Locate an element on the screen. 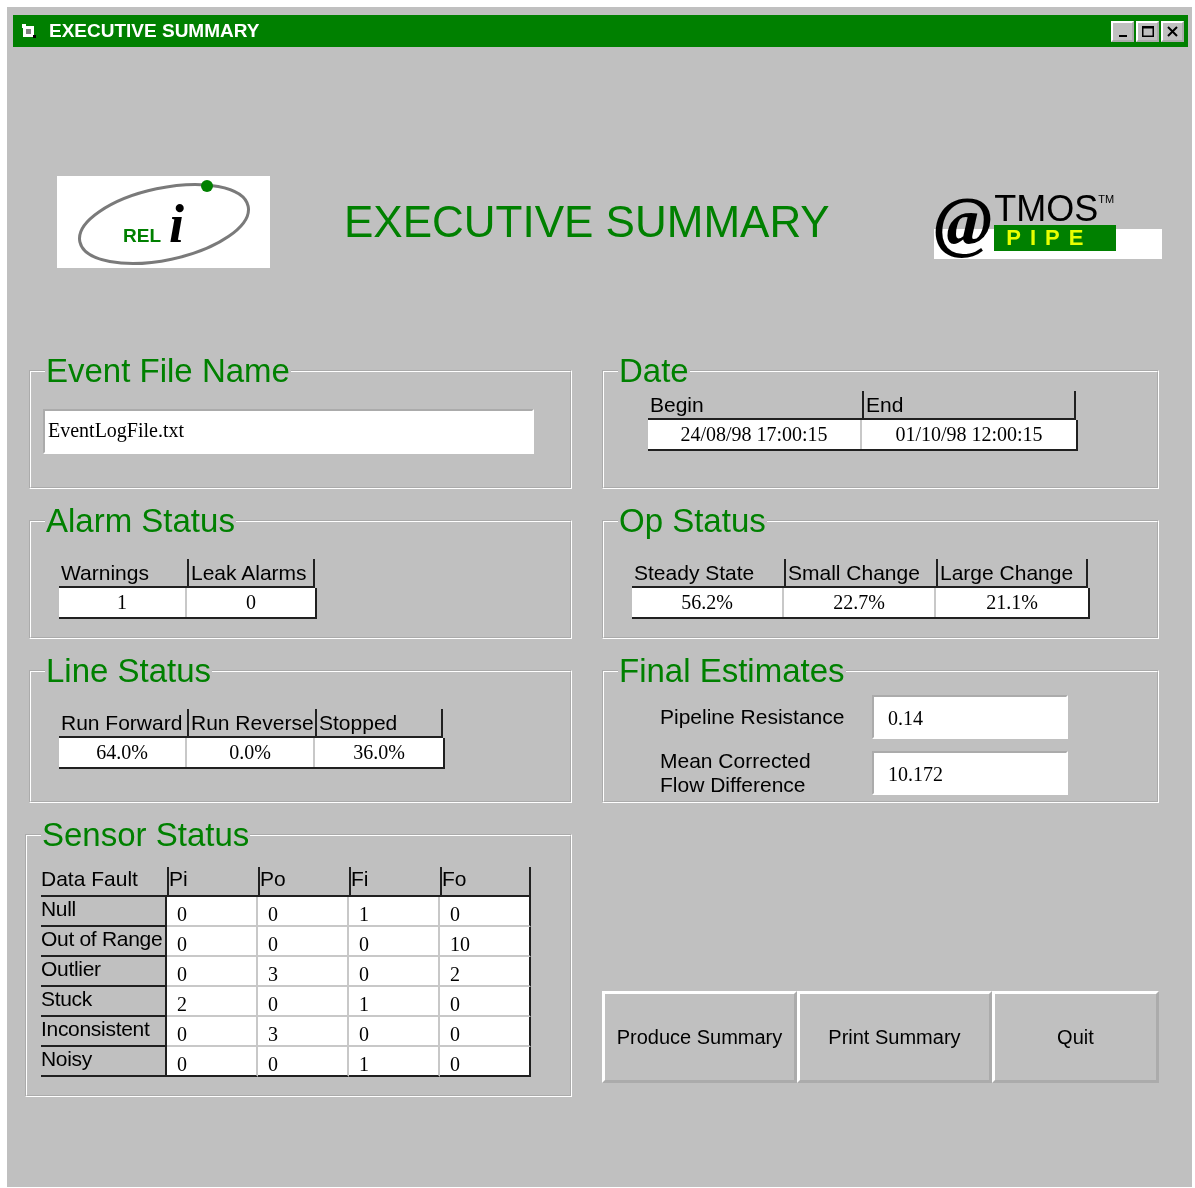 Image resolution: width=1195 pixels, height=1188 pixels. group-title: Alarm Status is located at coordinates (140, 521).